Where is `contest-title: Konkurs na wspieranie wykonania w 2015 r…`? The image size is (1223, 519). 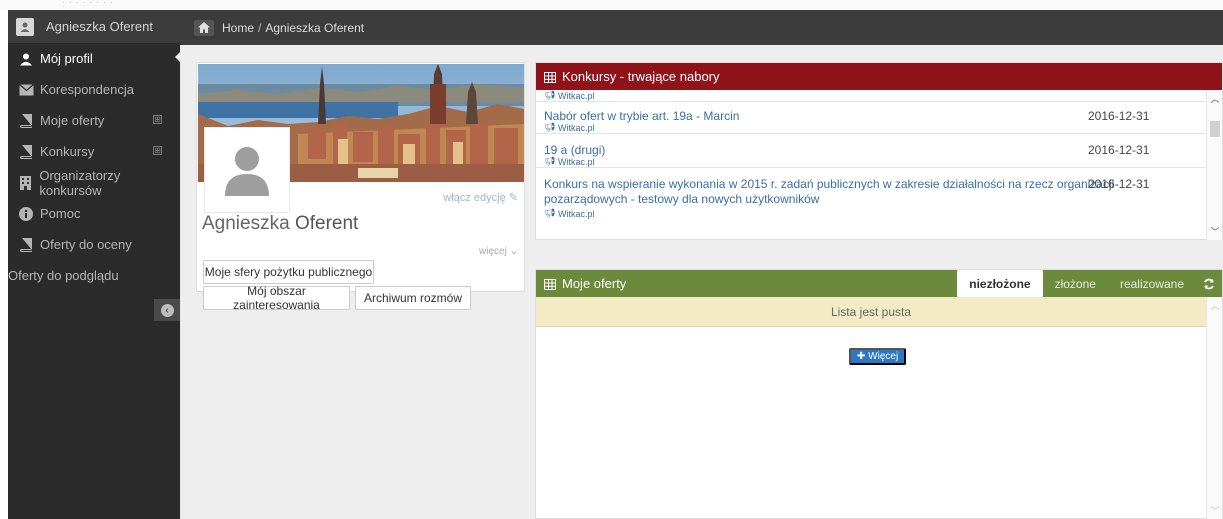
contest-title: Konkurs na wspieranie wykonania w 2015 r… is located at coordinates (829, 192).